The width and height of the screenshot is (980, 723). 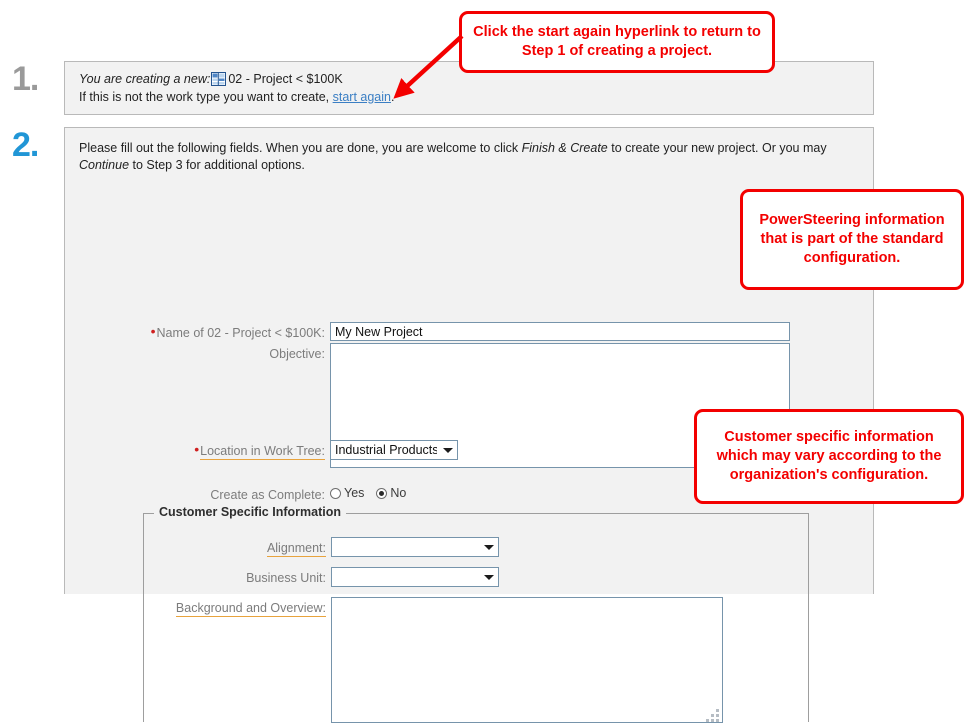 What do you see at coordinates (717, 148) in the screenshot?
I see `instructions-part-2: to create your new project. Or you may` at bounding box center [717, 148].